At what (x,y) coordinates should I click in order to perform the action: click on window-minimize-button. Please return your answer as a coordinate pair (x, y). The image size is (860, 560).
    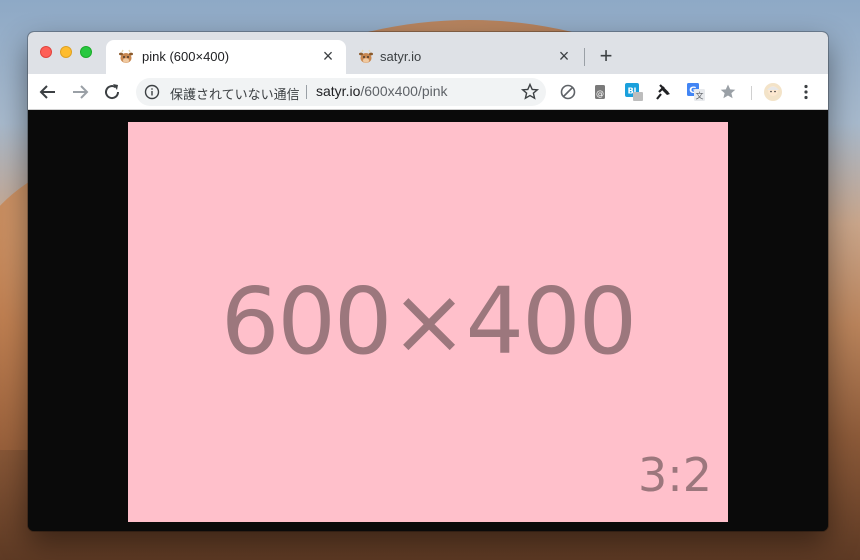
    Looking at the image, I should click on (66, 52).